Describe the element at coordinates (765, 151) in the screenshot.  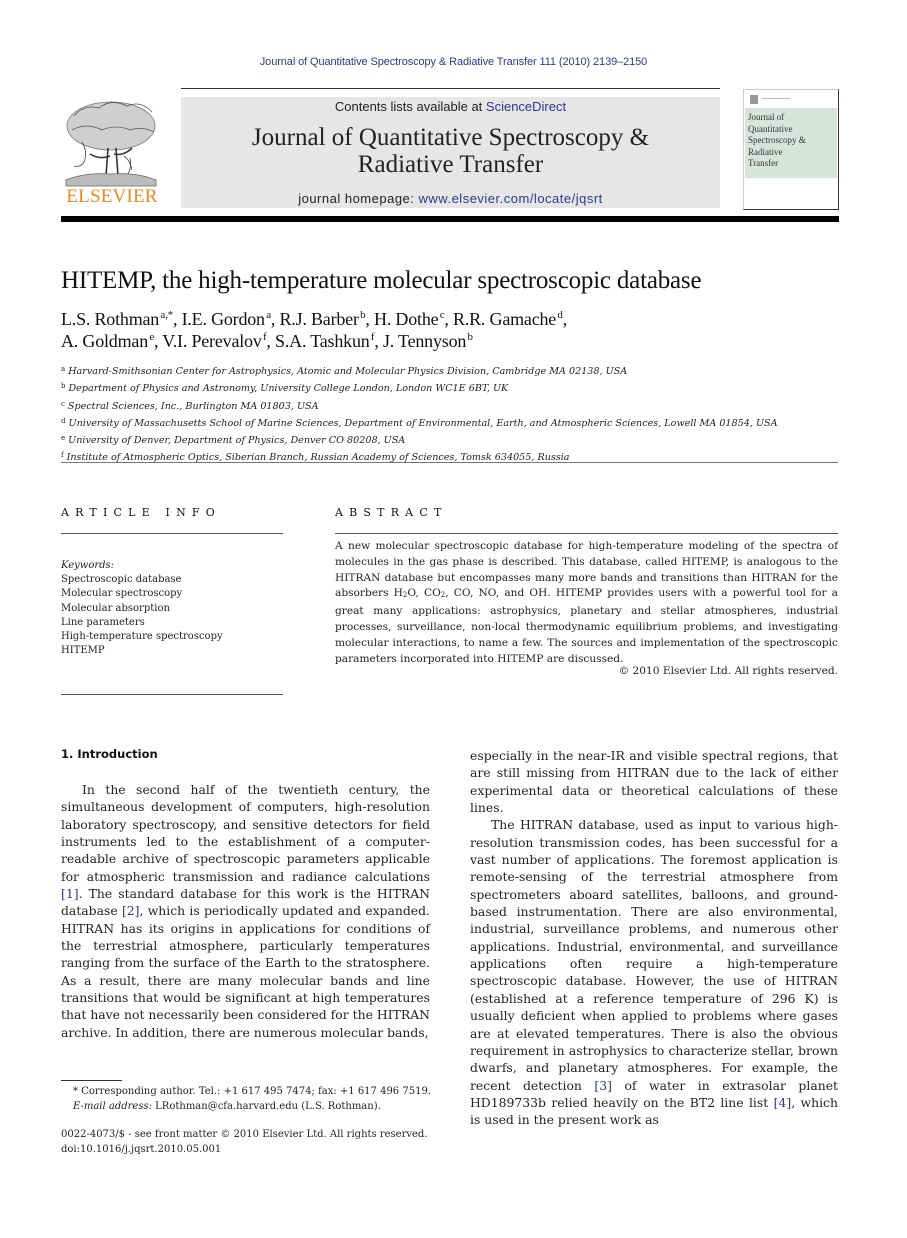
I see `cover-line: Radiative` at that location.